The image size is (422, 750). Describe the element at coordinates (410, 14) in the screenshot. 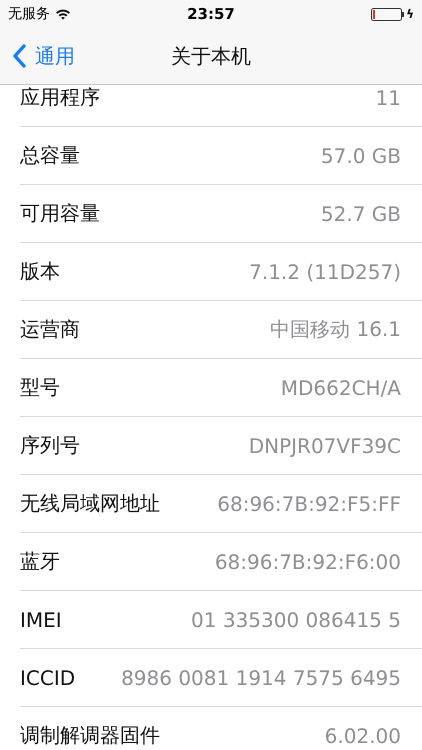

I see `charging-icon: ϟ` at that location.